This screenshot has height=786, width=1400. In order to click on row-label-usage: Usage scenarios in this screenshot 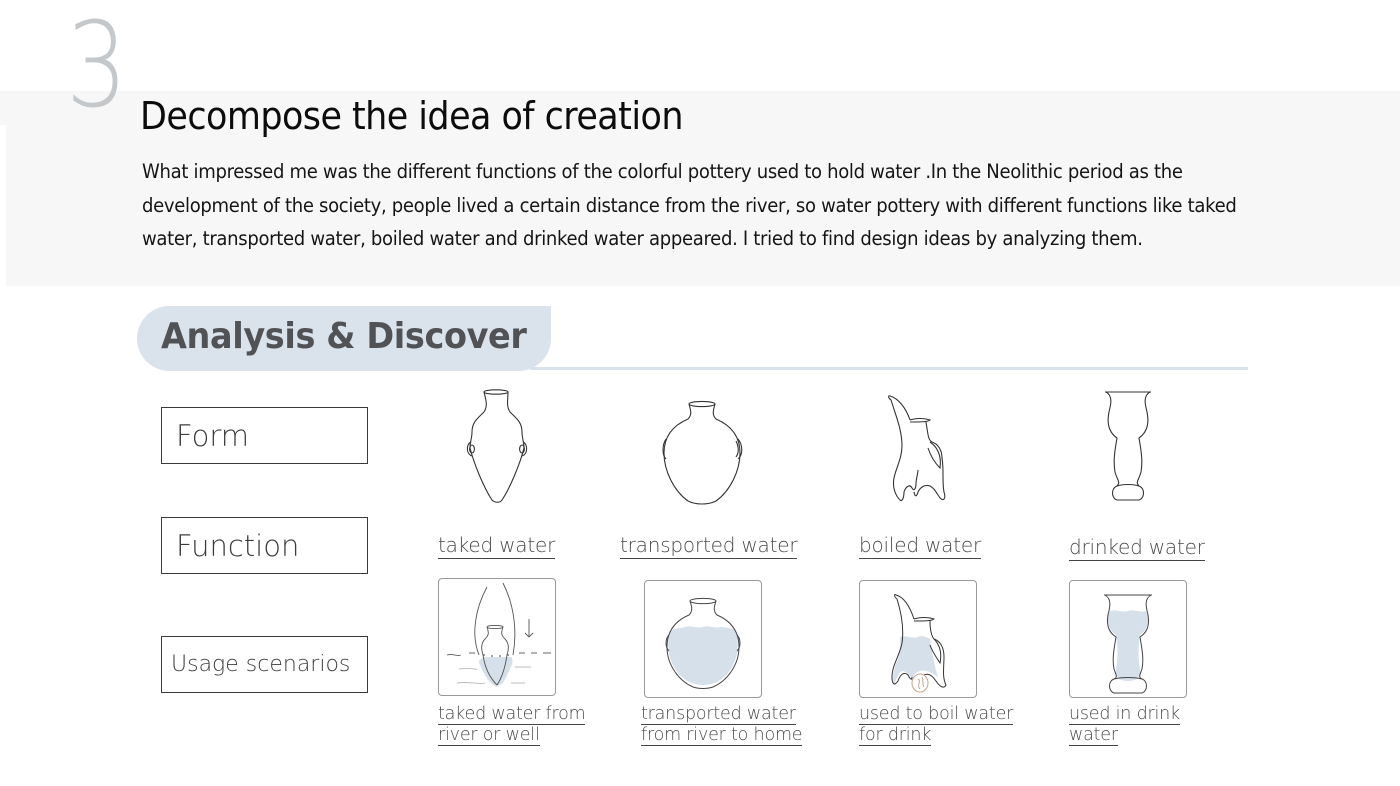, I will do `click(264, 664)`.